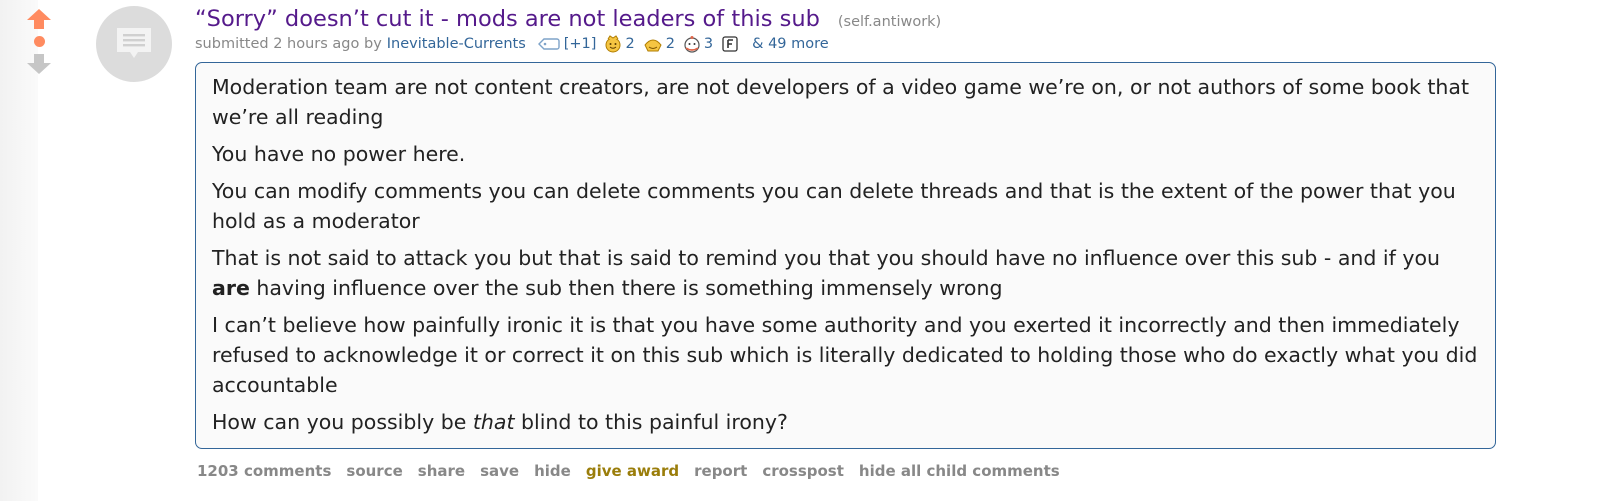 The image size is (1600, 501). Describe the element at coordinates (441, 471) in the screenshot. I see `share-button: share` at that location.